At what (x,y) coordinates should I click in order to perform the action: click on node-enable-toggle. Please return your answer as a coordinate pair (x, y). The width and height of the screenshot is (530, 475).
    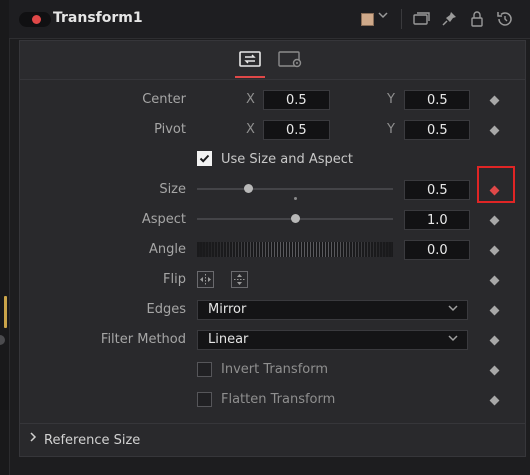
    Looking at the image, I should click on (35, 19).